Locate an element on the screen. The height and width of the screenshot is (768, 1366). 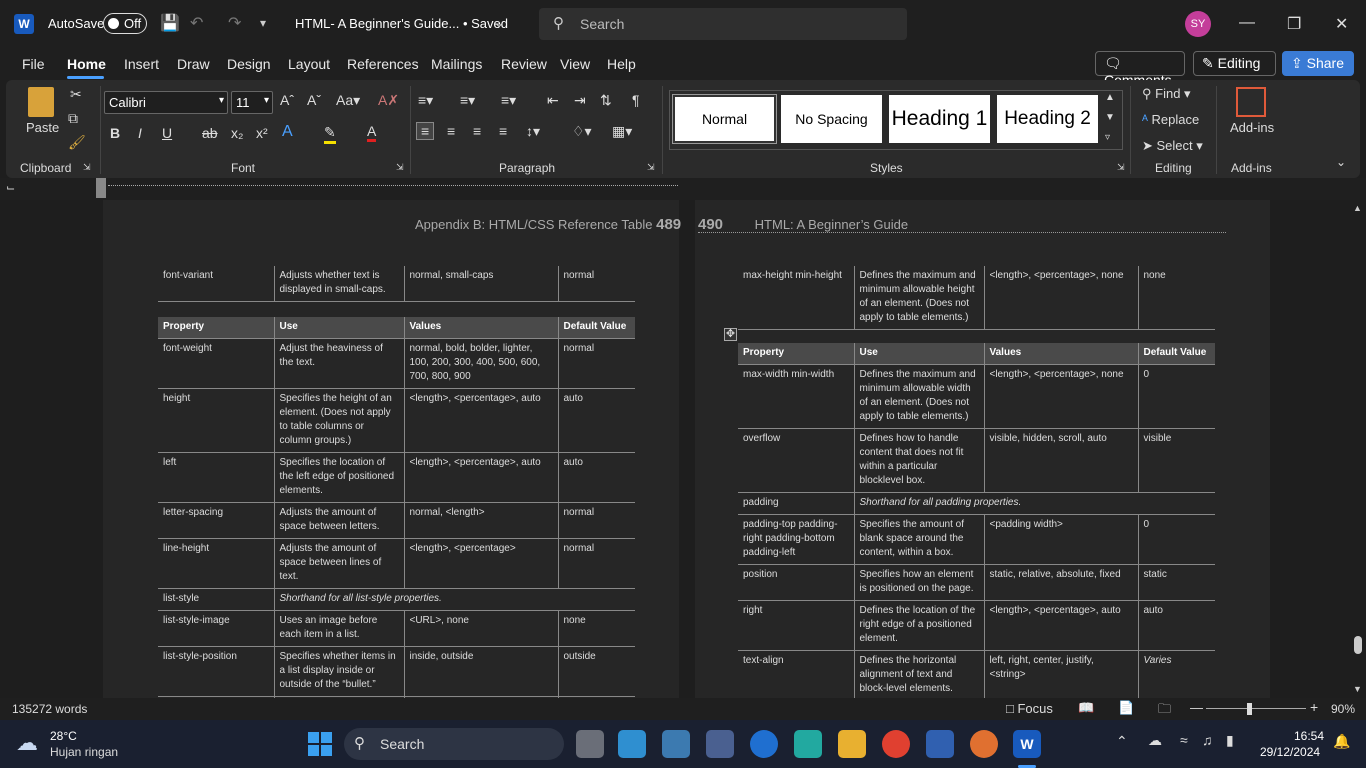
italic-icon: I is located at coordinates (140, 133).